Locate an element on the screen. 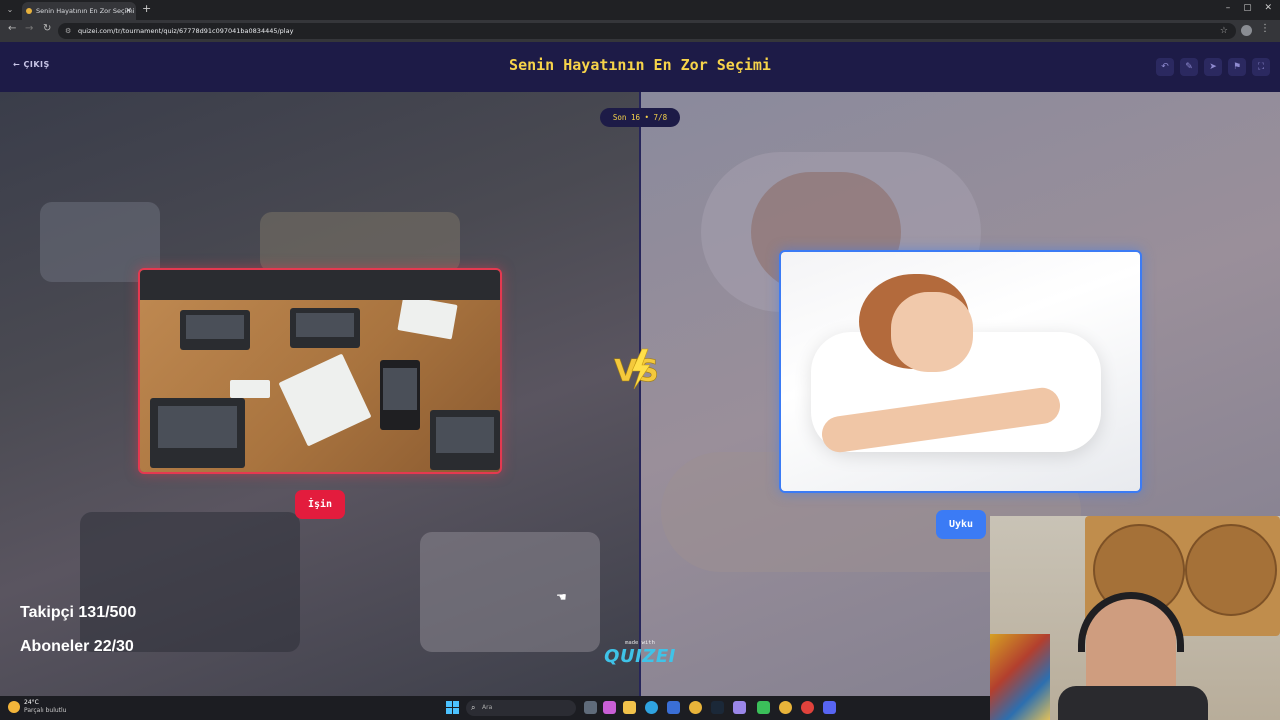  new-tab-plus-icon: + is located at coordinates (146, 8).